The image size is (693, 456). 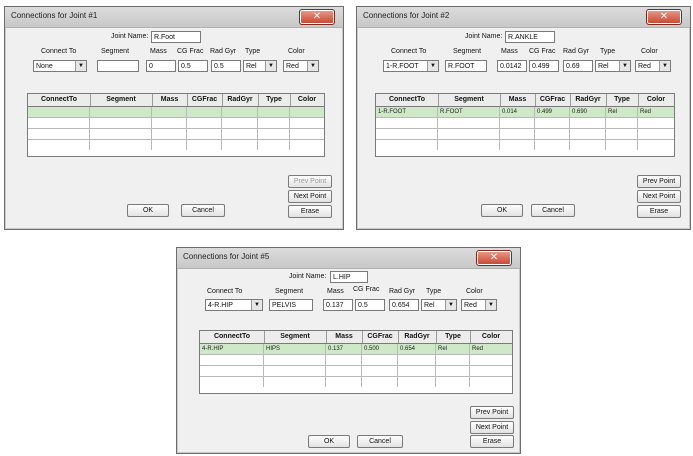 I want to click on mass-input: 0, so click(x=161, y=66).